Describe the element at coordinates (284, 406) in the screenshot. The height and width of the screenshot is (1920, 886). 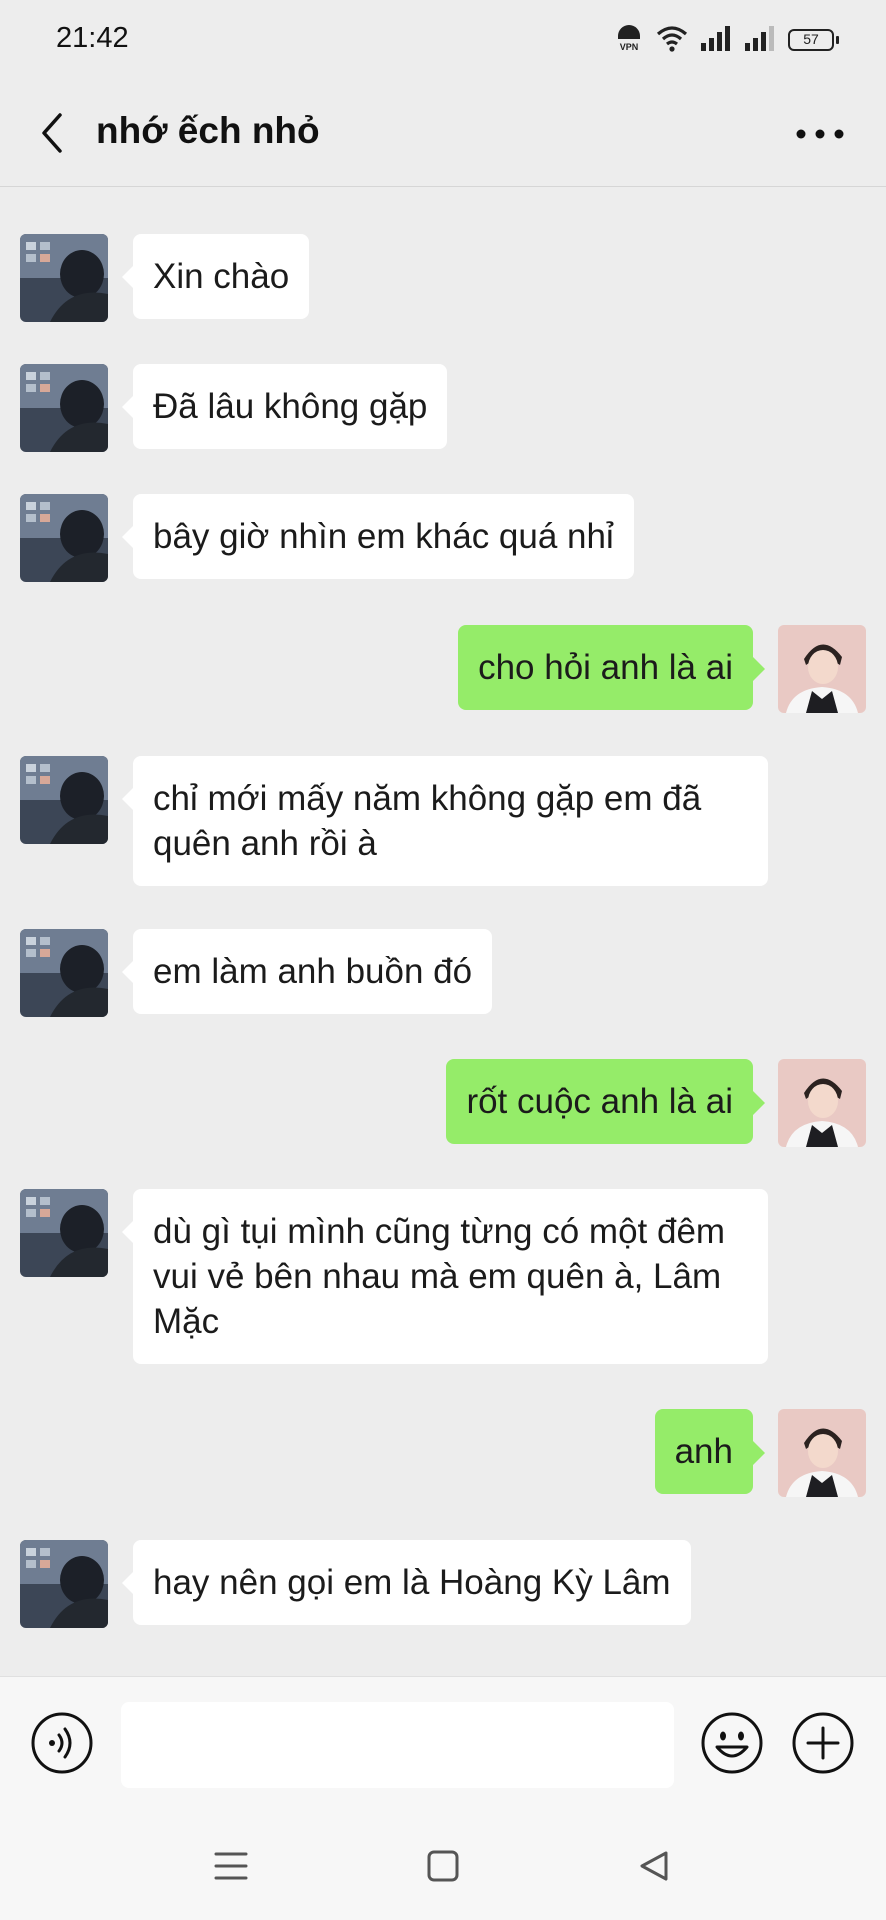
I see `message-bubble: Đã lâu không gặp` at that location.